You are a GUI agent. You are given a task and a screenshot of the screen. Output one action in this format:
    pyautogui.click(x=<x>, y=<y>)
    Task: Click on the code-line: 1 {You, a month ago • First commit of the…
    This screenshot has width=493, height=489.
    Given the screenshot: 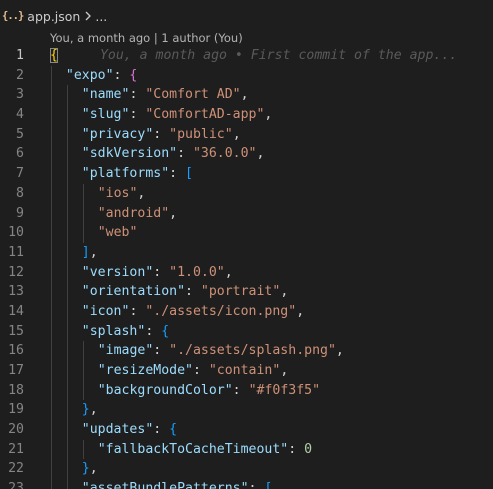 What is the action you would take?
    pyautogui.click(x=246, y=56)
    